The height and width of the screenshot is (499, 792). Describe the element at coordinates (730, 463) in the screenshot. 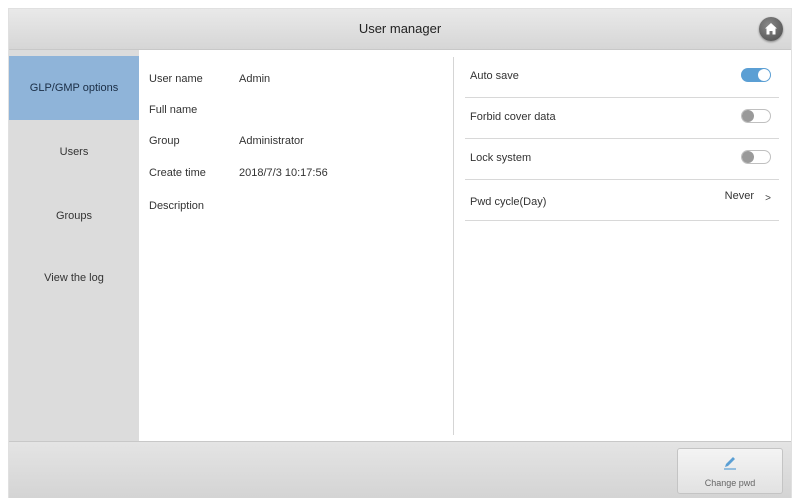

I see `edit-pen-icon` at that location.